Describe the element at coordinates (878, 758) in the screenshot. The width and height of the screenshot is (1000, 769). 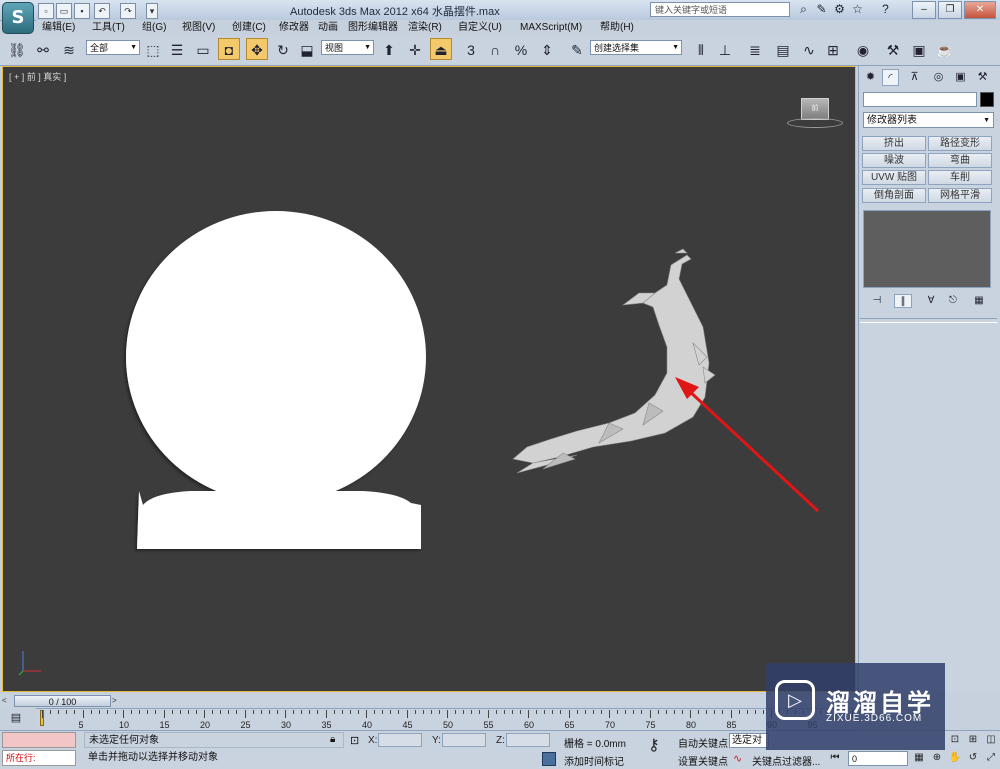
I see `current-frame-field: 0` at that location.